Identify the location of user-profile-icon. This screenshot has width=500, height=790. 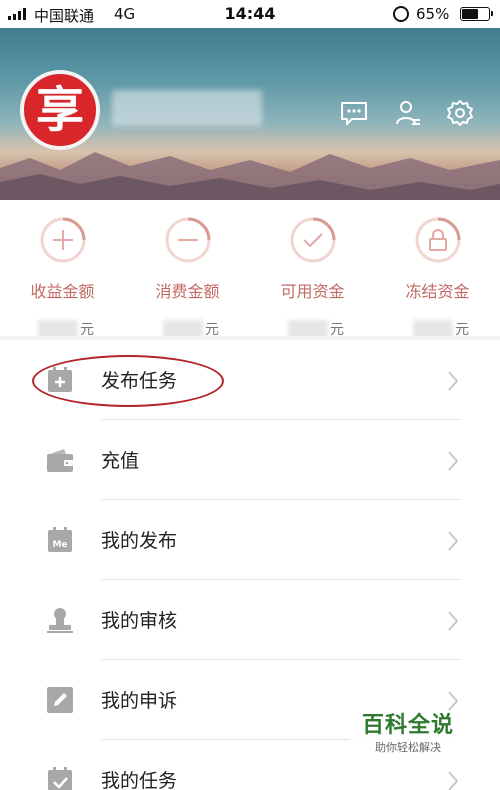
(408, 113).